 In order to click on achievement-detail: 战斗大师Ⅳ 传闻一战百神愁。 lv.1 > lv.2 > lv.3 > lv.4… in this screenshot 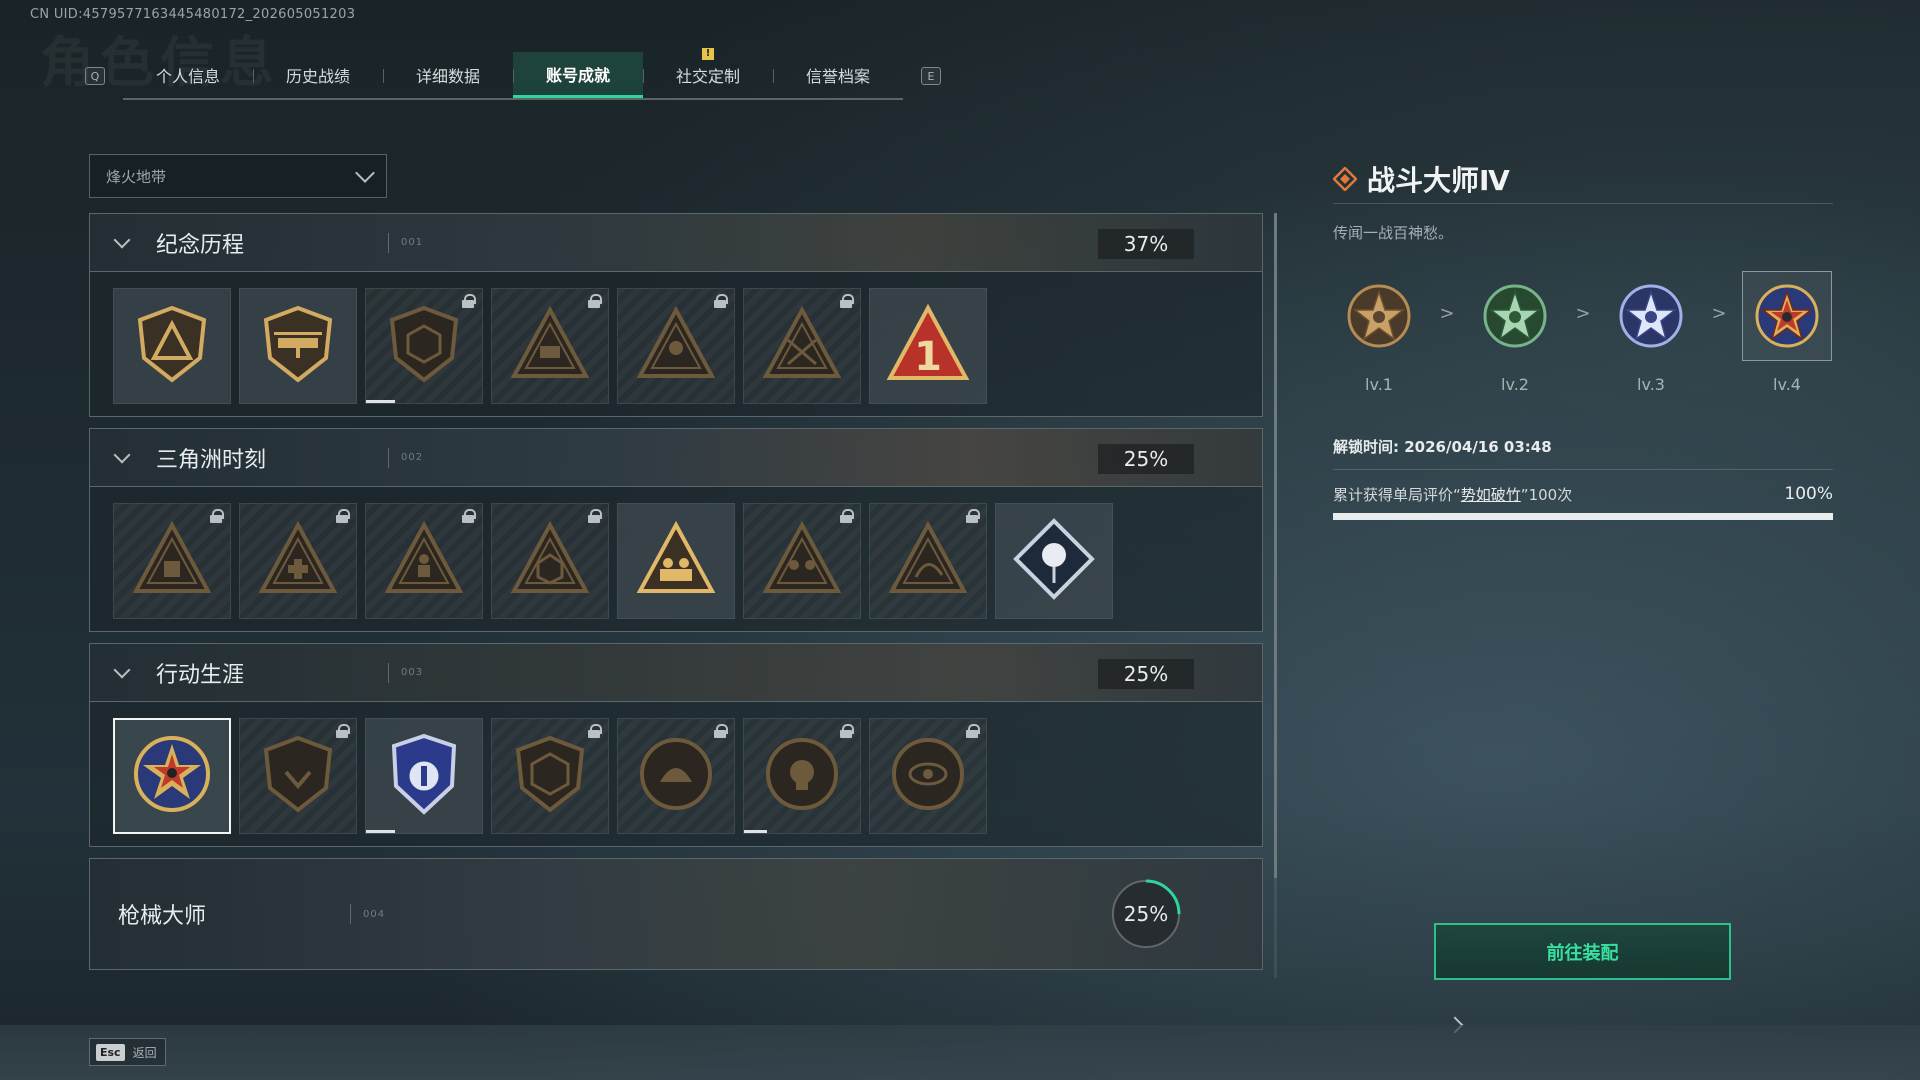, I will do `click(1583, 340)`.